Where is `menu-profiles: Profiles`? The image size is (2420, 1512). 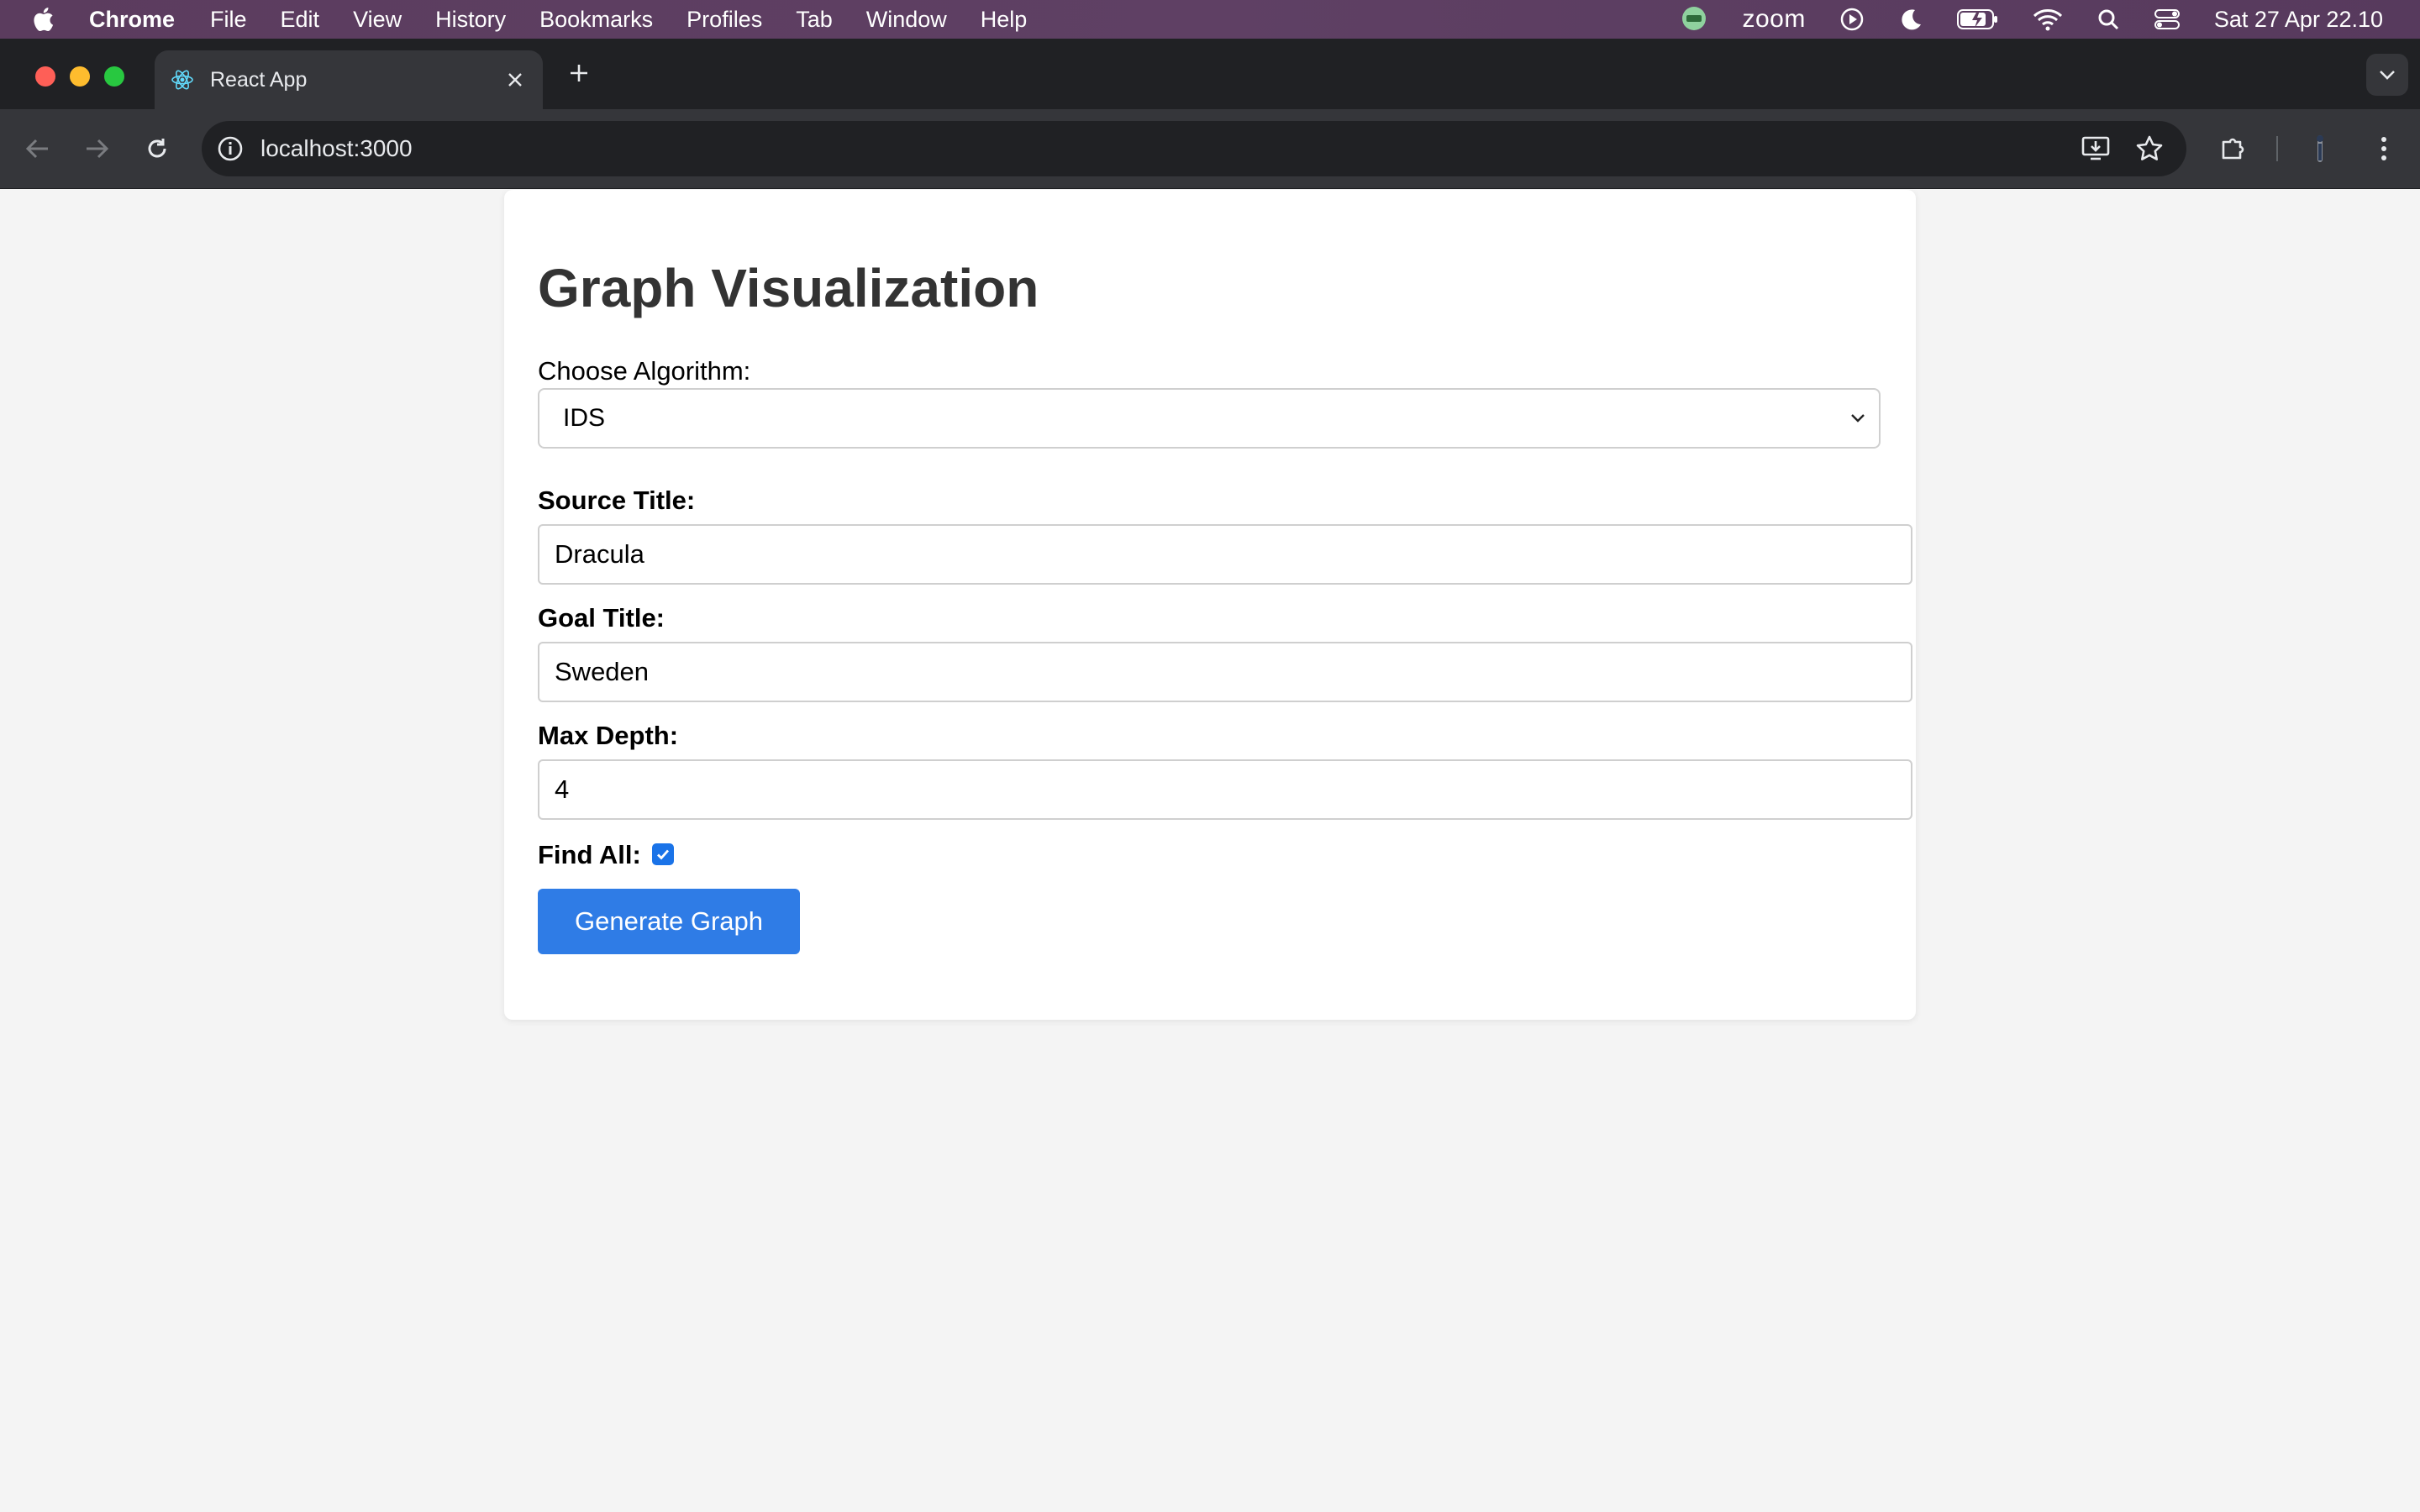 menu-profiles: Profiles is located at coordinates (724, 20).